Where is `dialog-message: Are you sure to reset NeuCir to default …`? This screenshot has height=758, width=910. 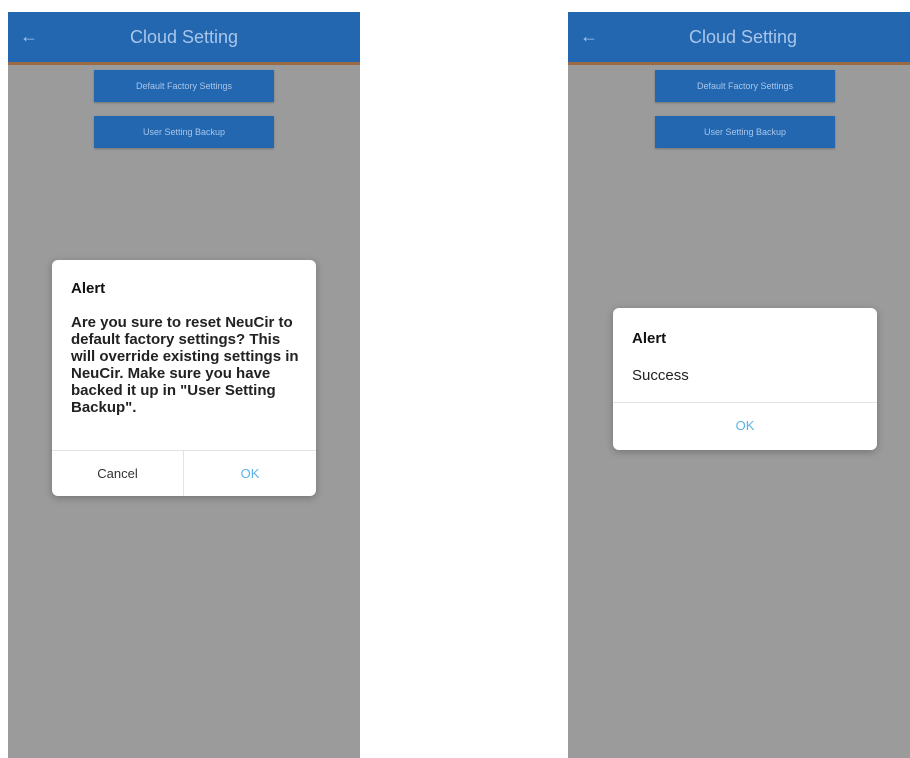 dialog-message: Are you sure to reset NeuCir to default … is located at coordinates (185, 365).